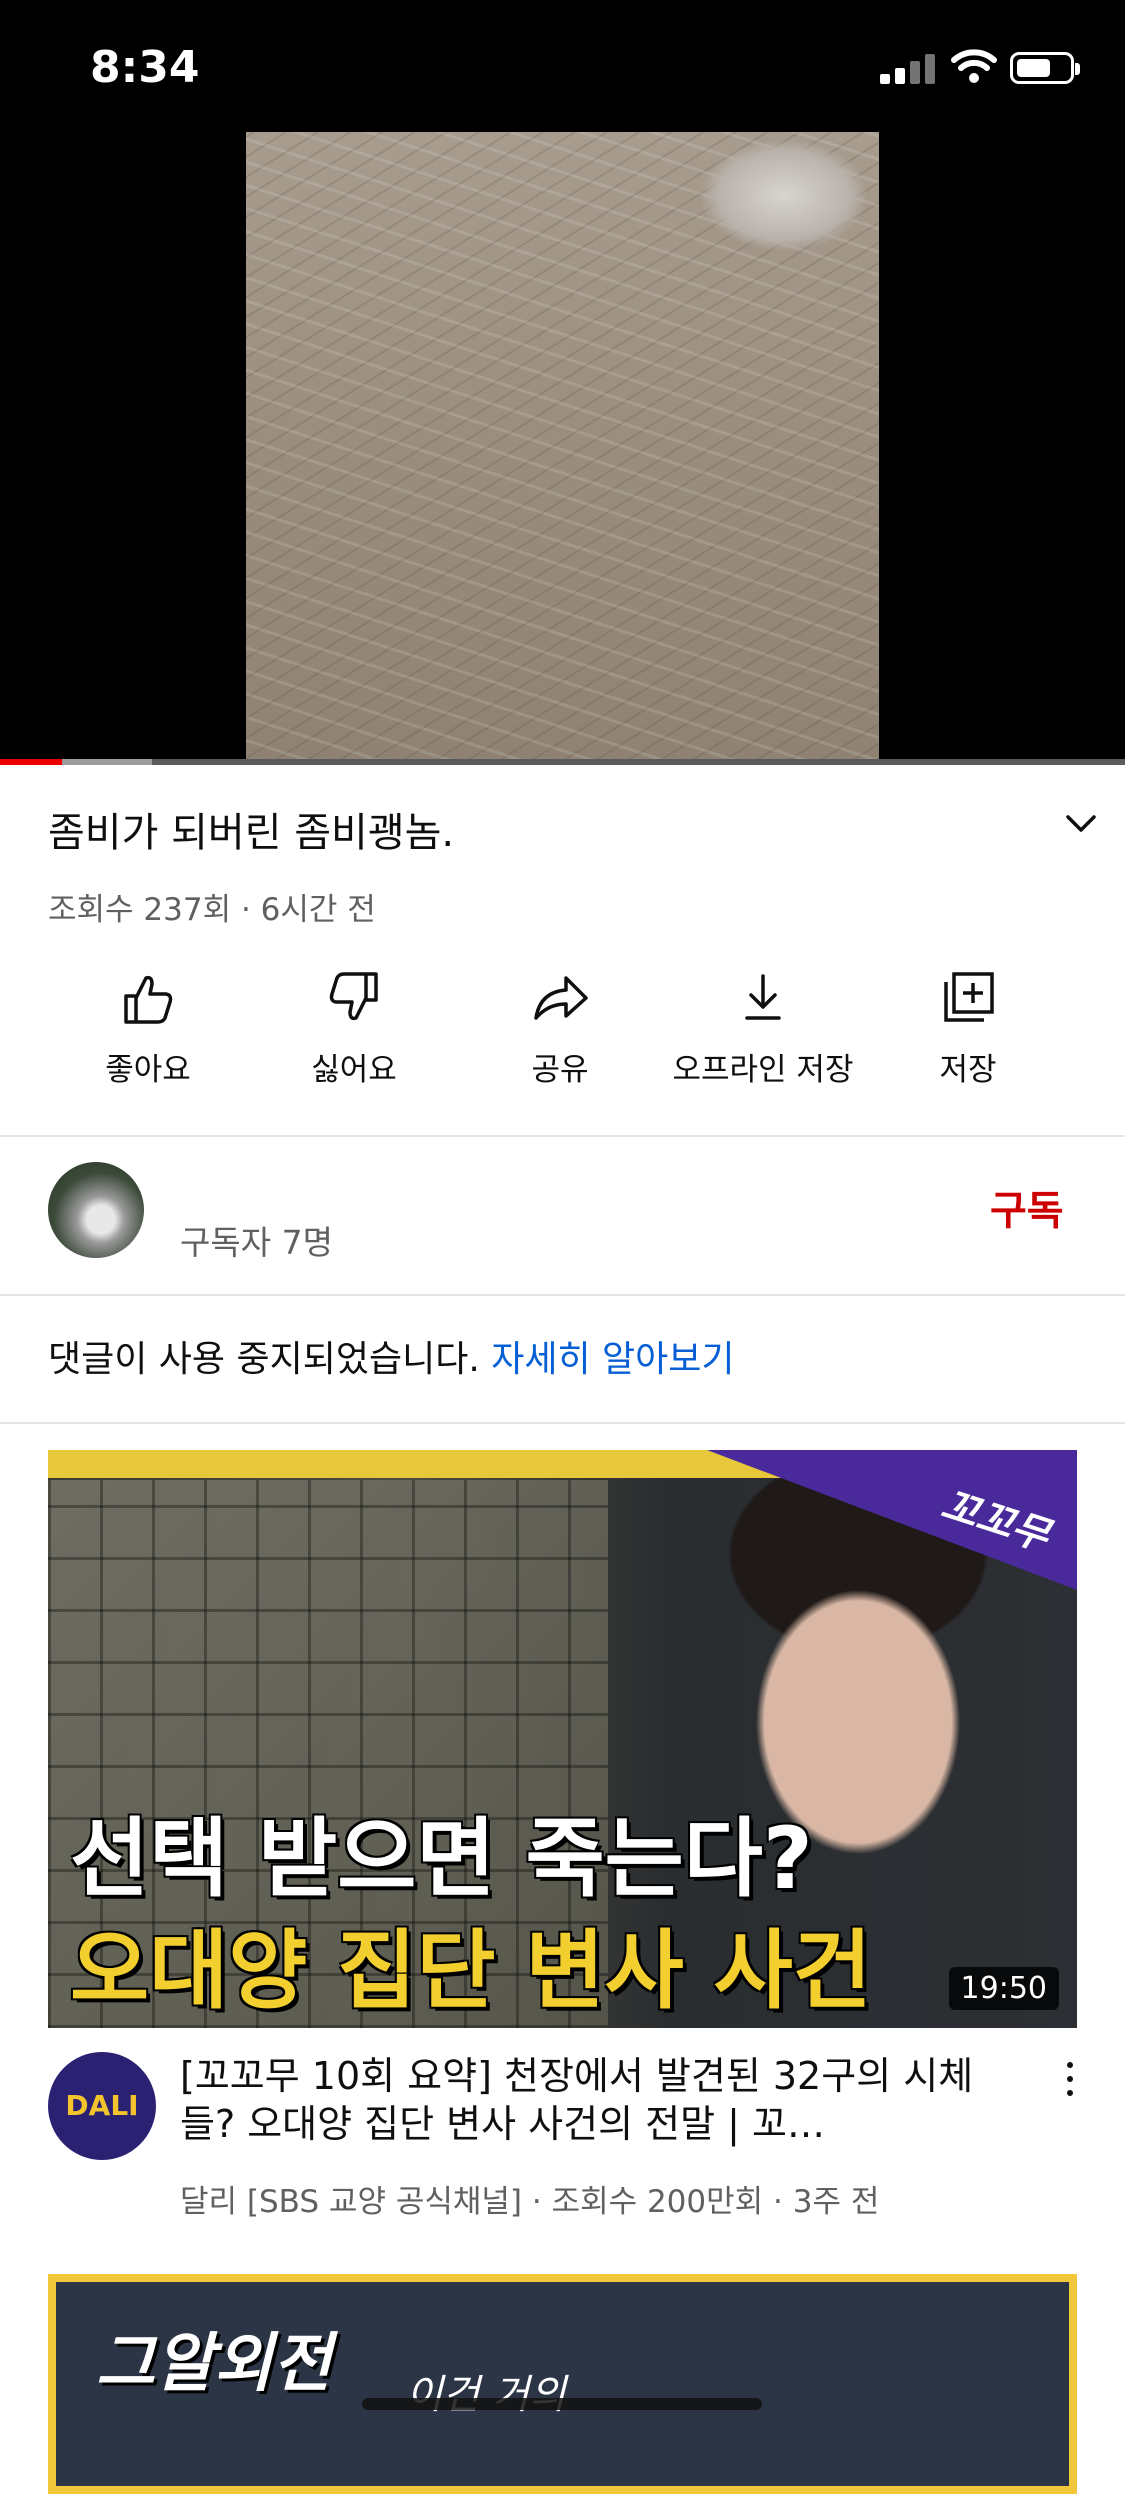 This screenshot has width=1125, height=2494. What do you see at coordinates (354, 1070) in the screenshot?
I see `dislike-label: 싫어요` at bounding box center [354, 1070].